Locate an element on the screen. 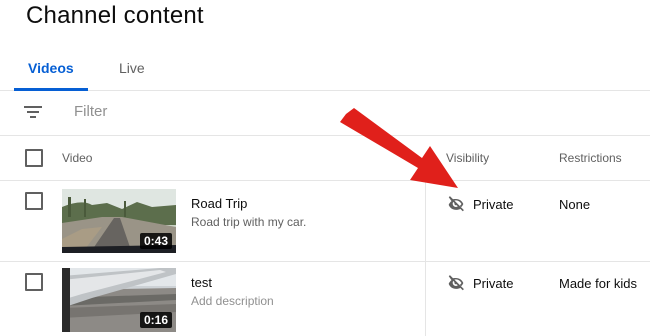 The width and height of the screenshot is (650, 336). video-title: test is located at coordinates (201, 282).